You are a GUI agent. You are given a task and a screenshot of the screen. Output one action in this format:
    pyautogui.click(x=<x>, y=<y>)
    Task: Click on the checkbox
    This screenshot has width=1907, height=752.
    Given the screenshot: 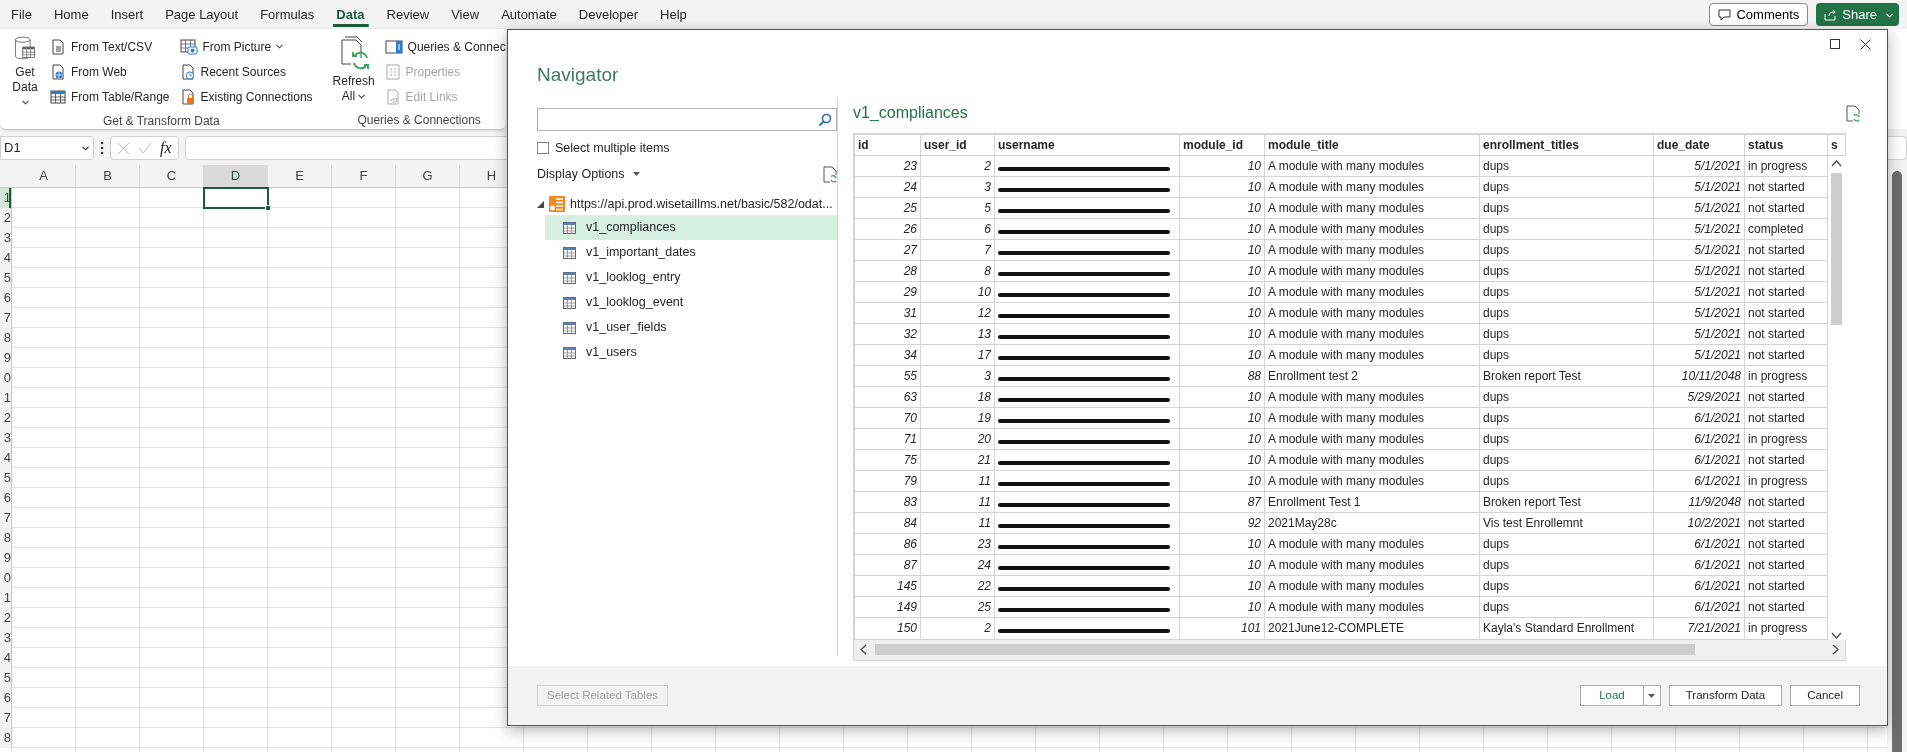 What is the action you would take?
    pyautogui.click(x=543, y=148)
    